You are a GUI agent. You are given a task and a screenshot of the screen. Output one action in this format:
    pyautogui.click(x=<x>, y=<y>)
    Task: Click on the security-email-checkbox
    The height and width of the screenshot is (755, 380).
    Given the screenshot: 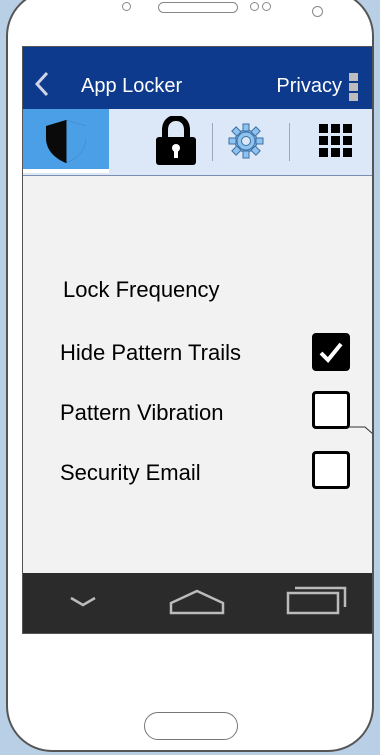 What is the action you would take?
    pyautogui.click(x=331, y=470)
    